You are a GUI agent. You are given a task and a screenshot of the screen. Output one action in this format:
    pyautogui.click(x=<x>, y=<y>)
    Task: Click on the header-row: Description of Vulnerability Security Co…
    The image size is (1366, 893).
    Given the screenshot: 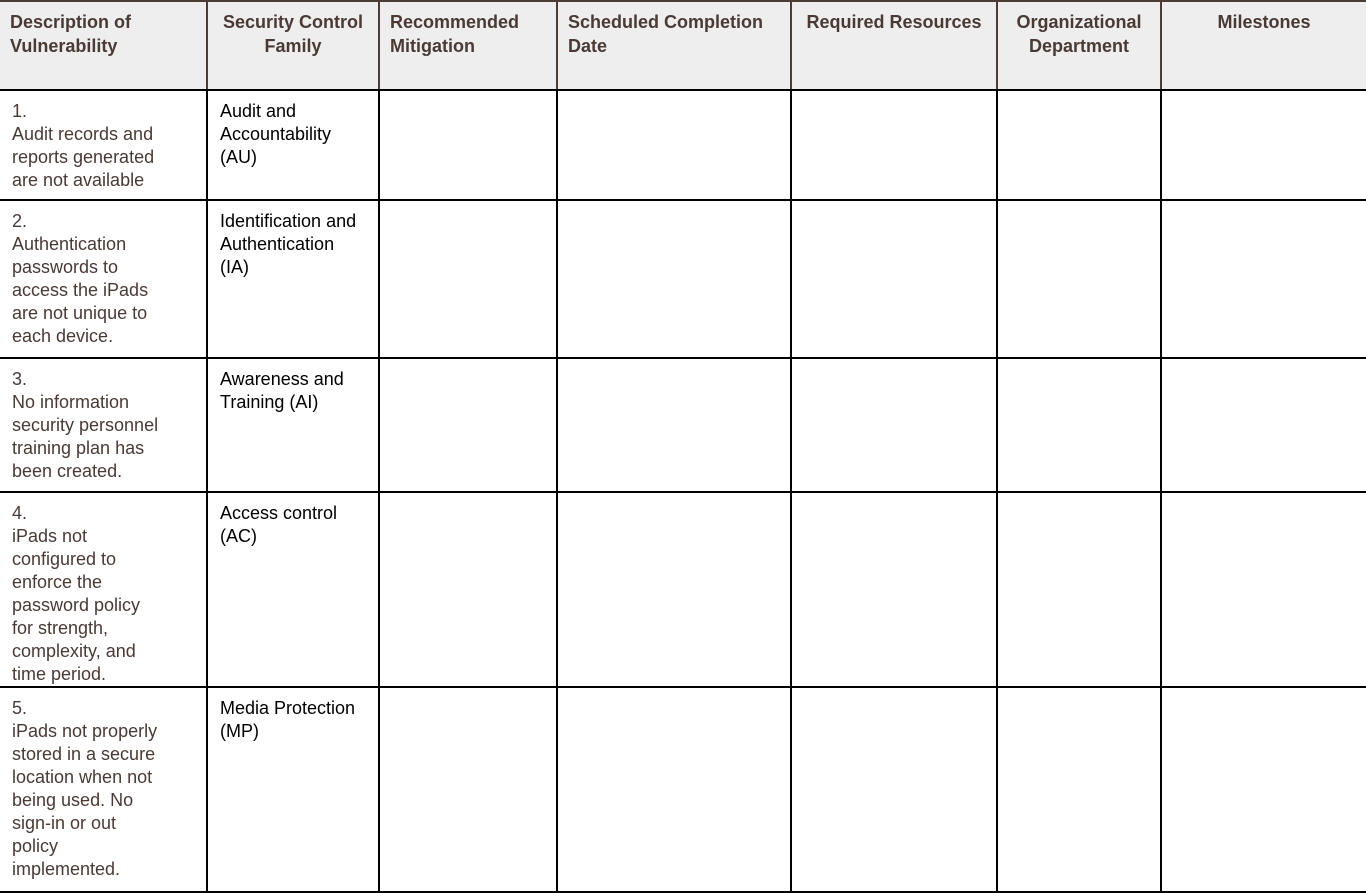 What is the action you would take?
    pyautogui.click(x=683, y=45)
    